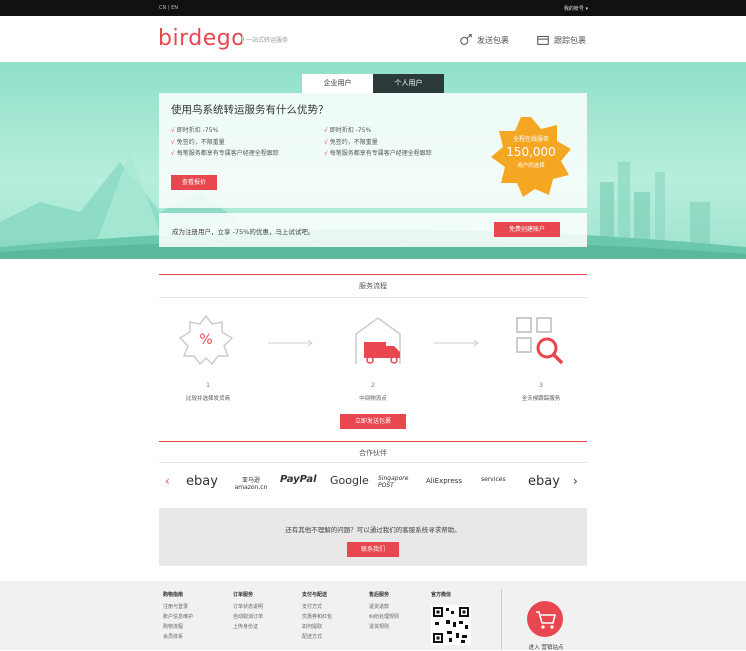 This screenshot has height=651, width=746. Describe the element at coordinates (373, 39) in the screenshot. I see `header: birdego 一站式转运服务 发送包裹 跟踪包裹` at that location.